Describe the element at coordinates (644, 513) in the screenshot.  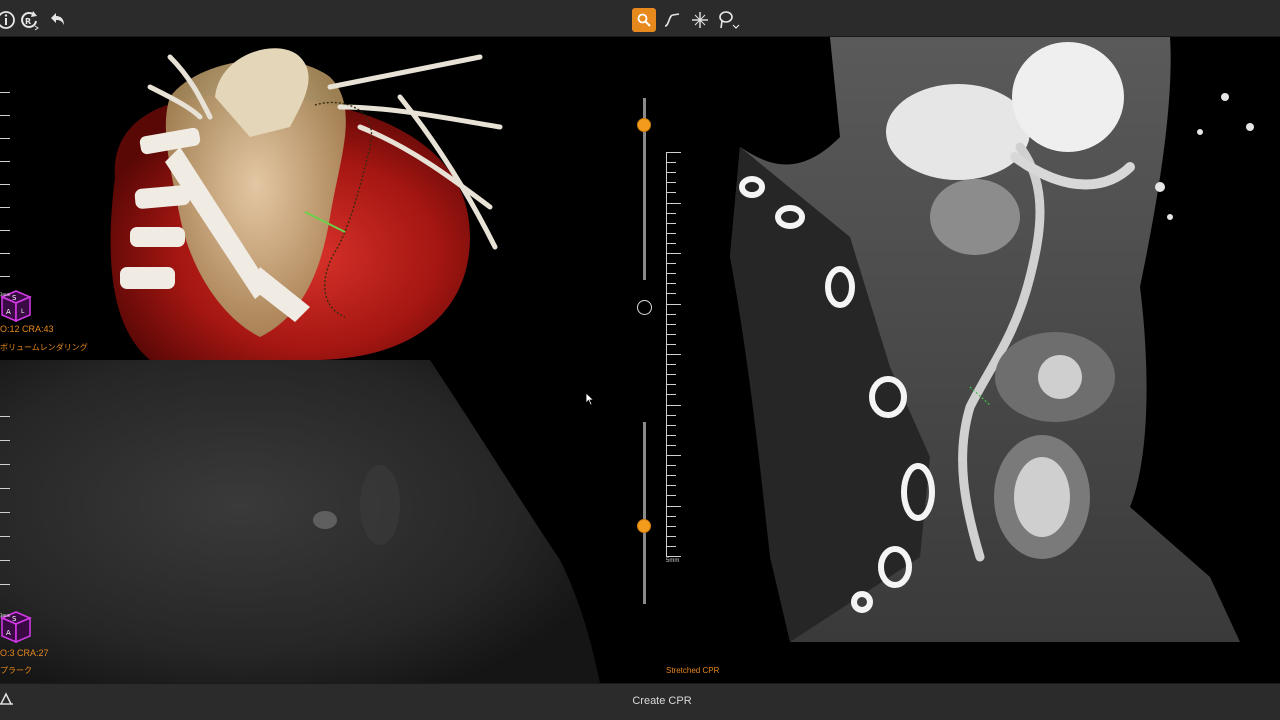
I see `lower-slab-slider-track` at that location.